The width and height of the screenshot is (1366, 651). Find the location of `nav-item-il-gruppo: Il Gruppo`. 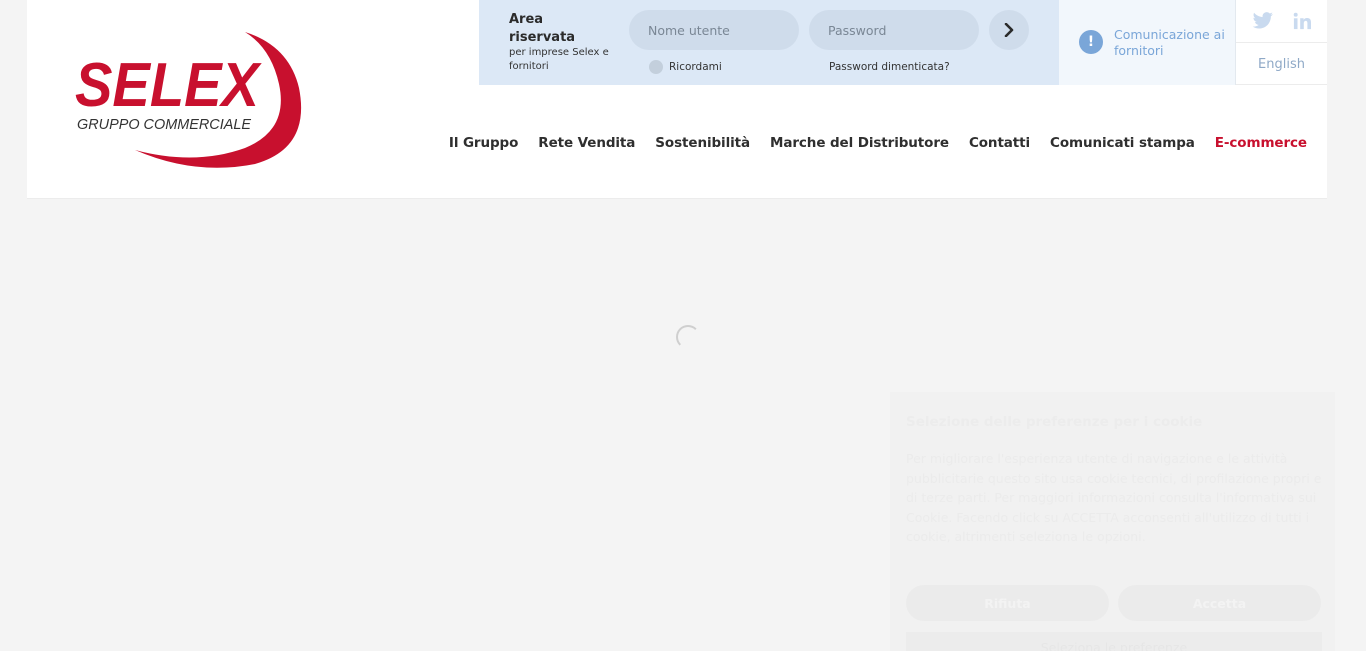

nav-item-il-gruppo: Il Gruppo is located at coordinates (484, 143).